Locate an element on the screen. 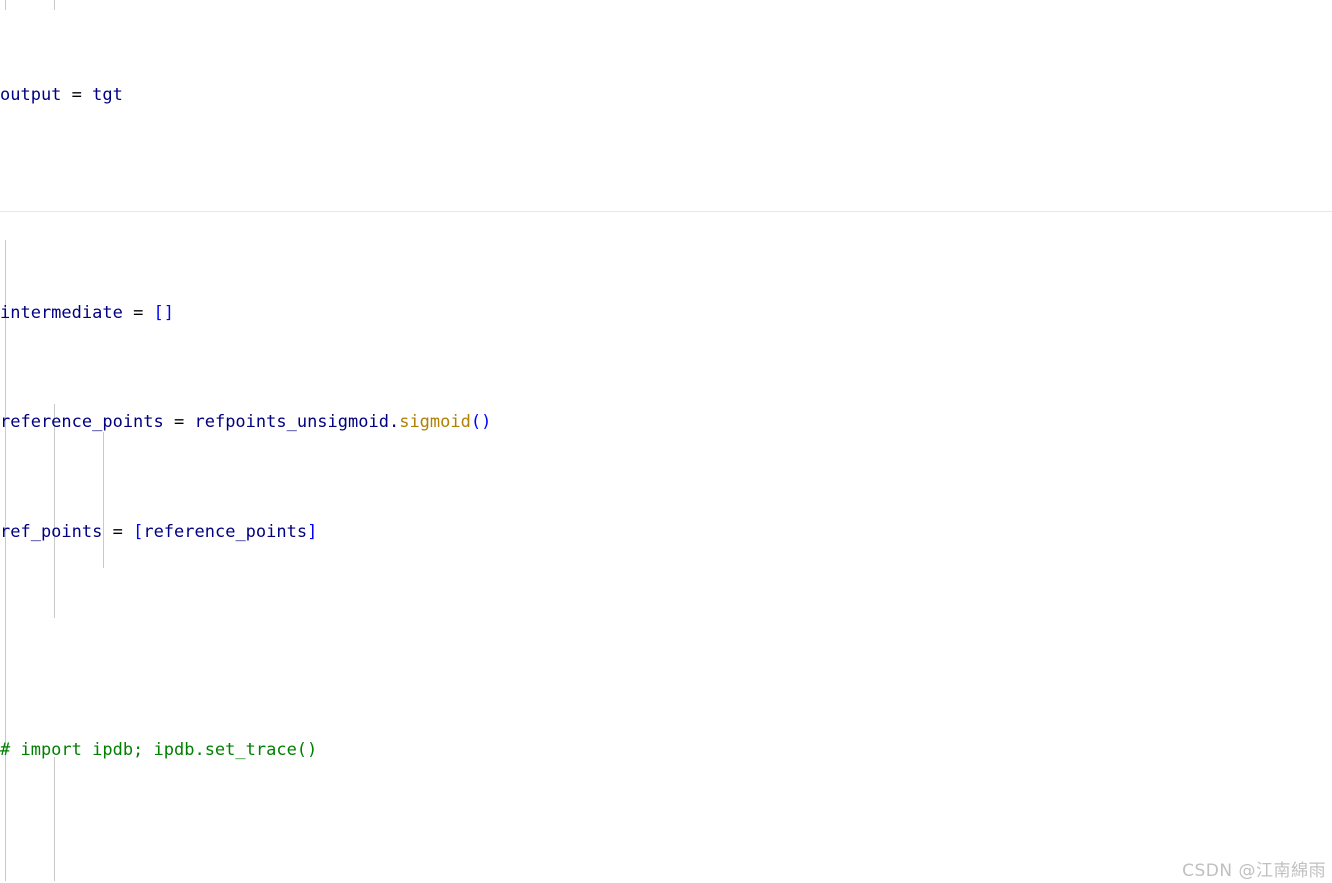 This screenshot has width=1332, height=883. code-line-comment: # import ipdb; ipdb.set_trace() is located at coordinates (666, 750).